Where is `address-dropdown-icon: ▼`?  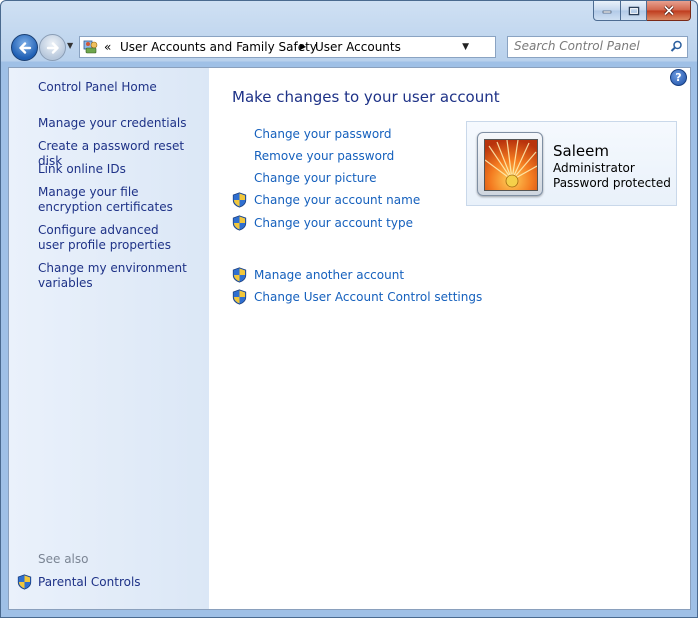
address-dropdown-icon: ▼ is located at coordinates (465, 47).